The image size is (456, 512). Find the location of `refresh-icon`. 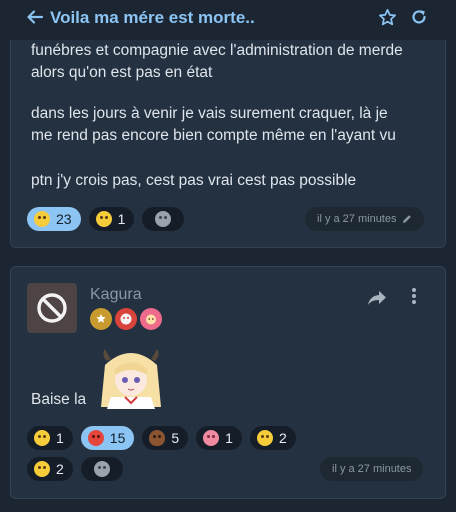

refresh-icon is located at coordinates (419, 17).